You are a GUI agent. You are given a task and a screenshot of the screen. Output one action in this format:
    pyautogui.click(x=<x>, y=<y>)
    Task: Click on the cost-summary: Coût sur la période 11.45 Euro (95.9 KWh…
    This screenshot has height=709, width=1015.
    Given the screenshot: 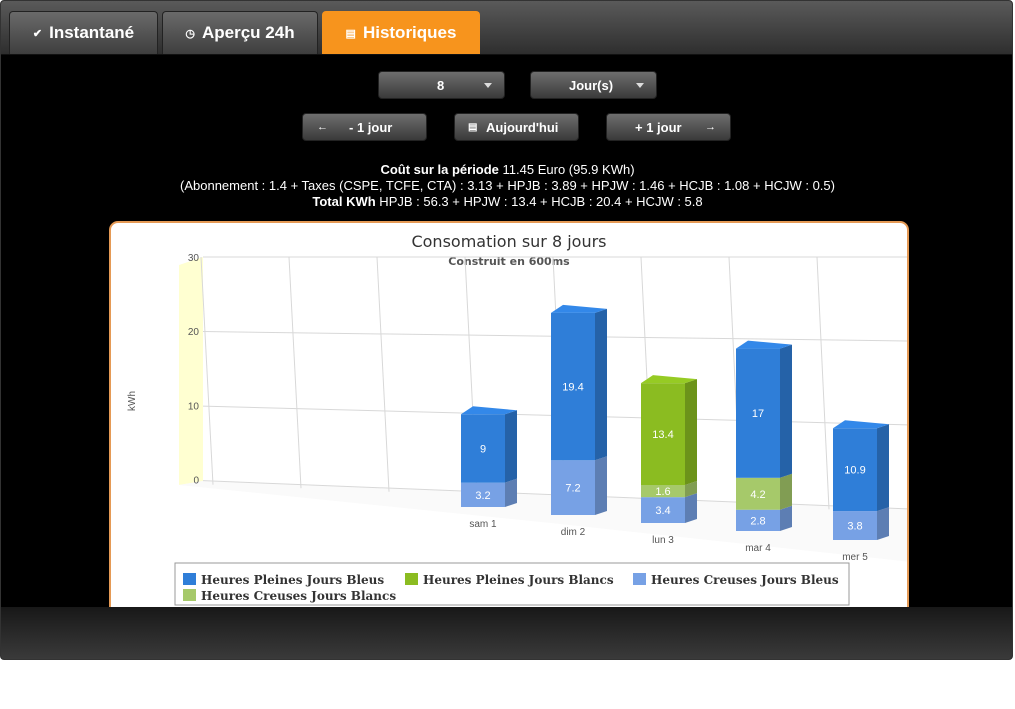 What is the action you would take?
    pyautogui.click(x=506, y=169)
    